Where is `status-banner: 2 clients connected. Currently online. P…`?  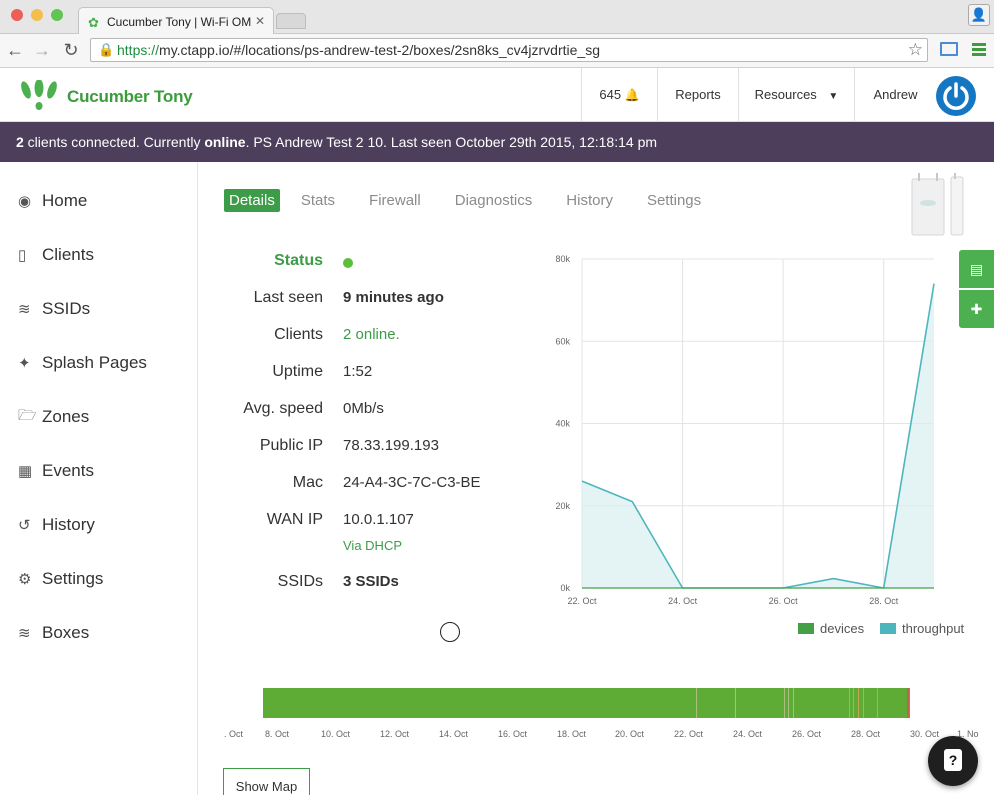
status-banner: 2 clients connected. Currently online. P… is located at coordinates (497, 142).